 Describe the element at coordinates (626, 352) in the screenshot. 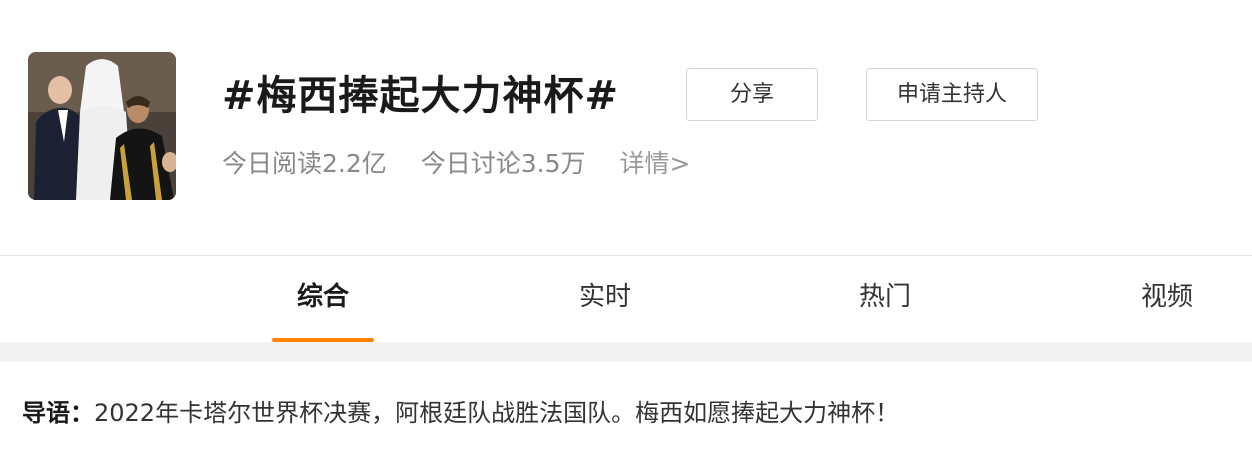

I see `section-gap` at that location.